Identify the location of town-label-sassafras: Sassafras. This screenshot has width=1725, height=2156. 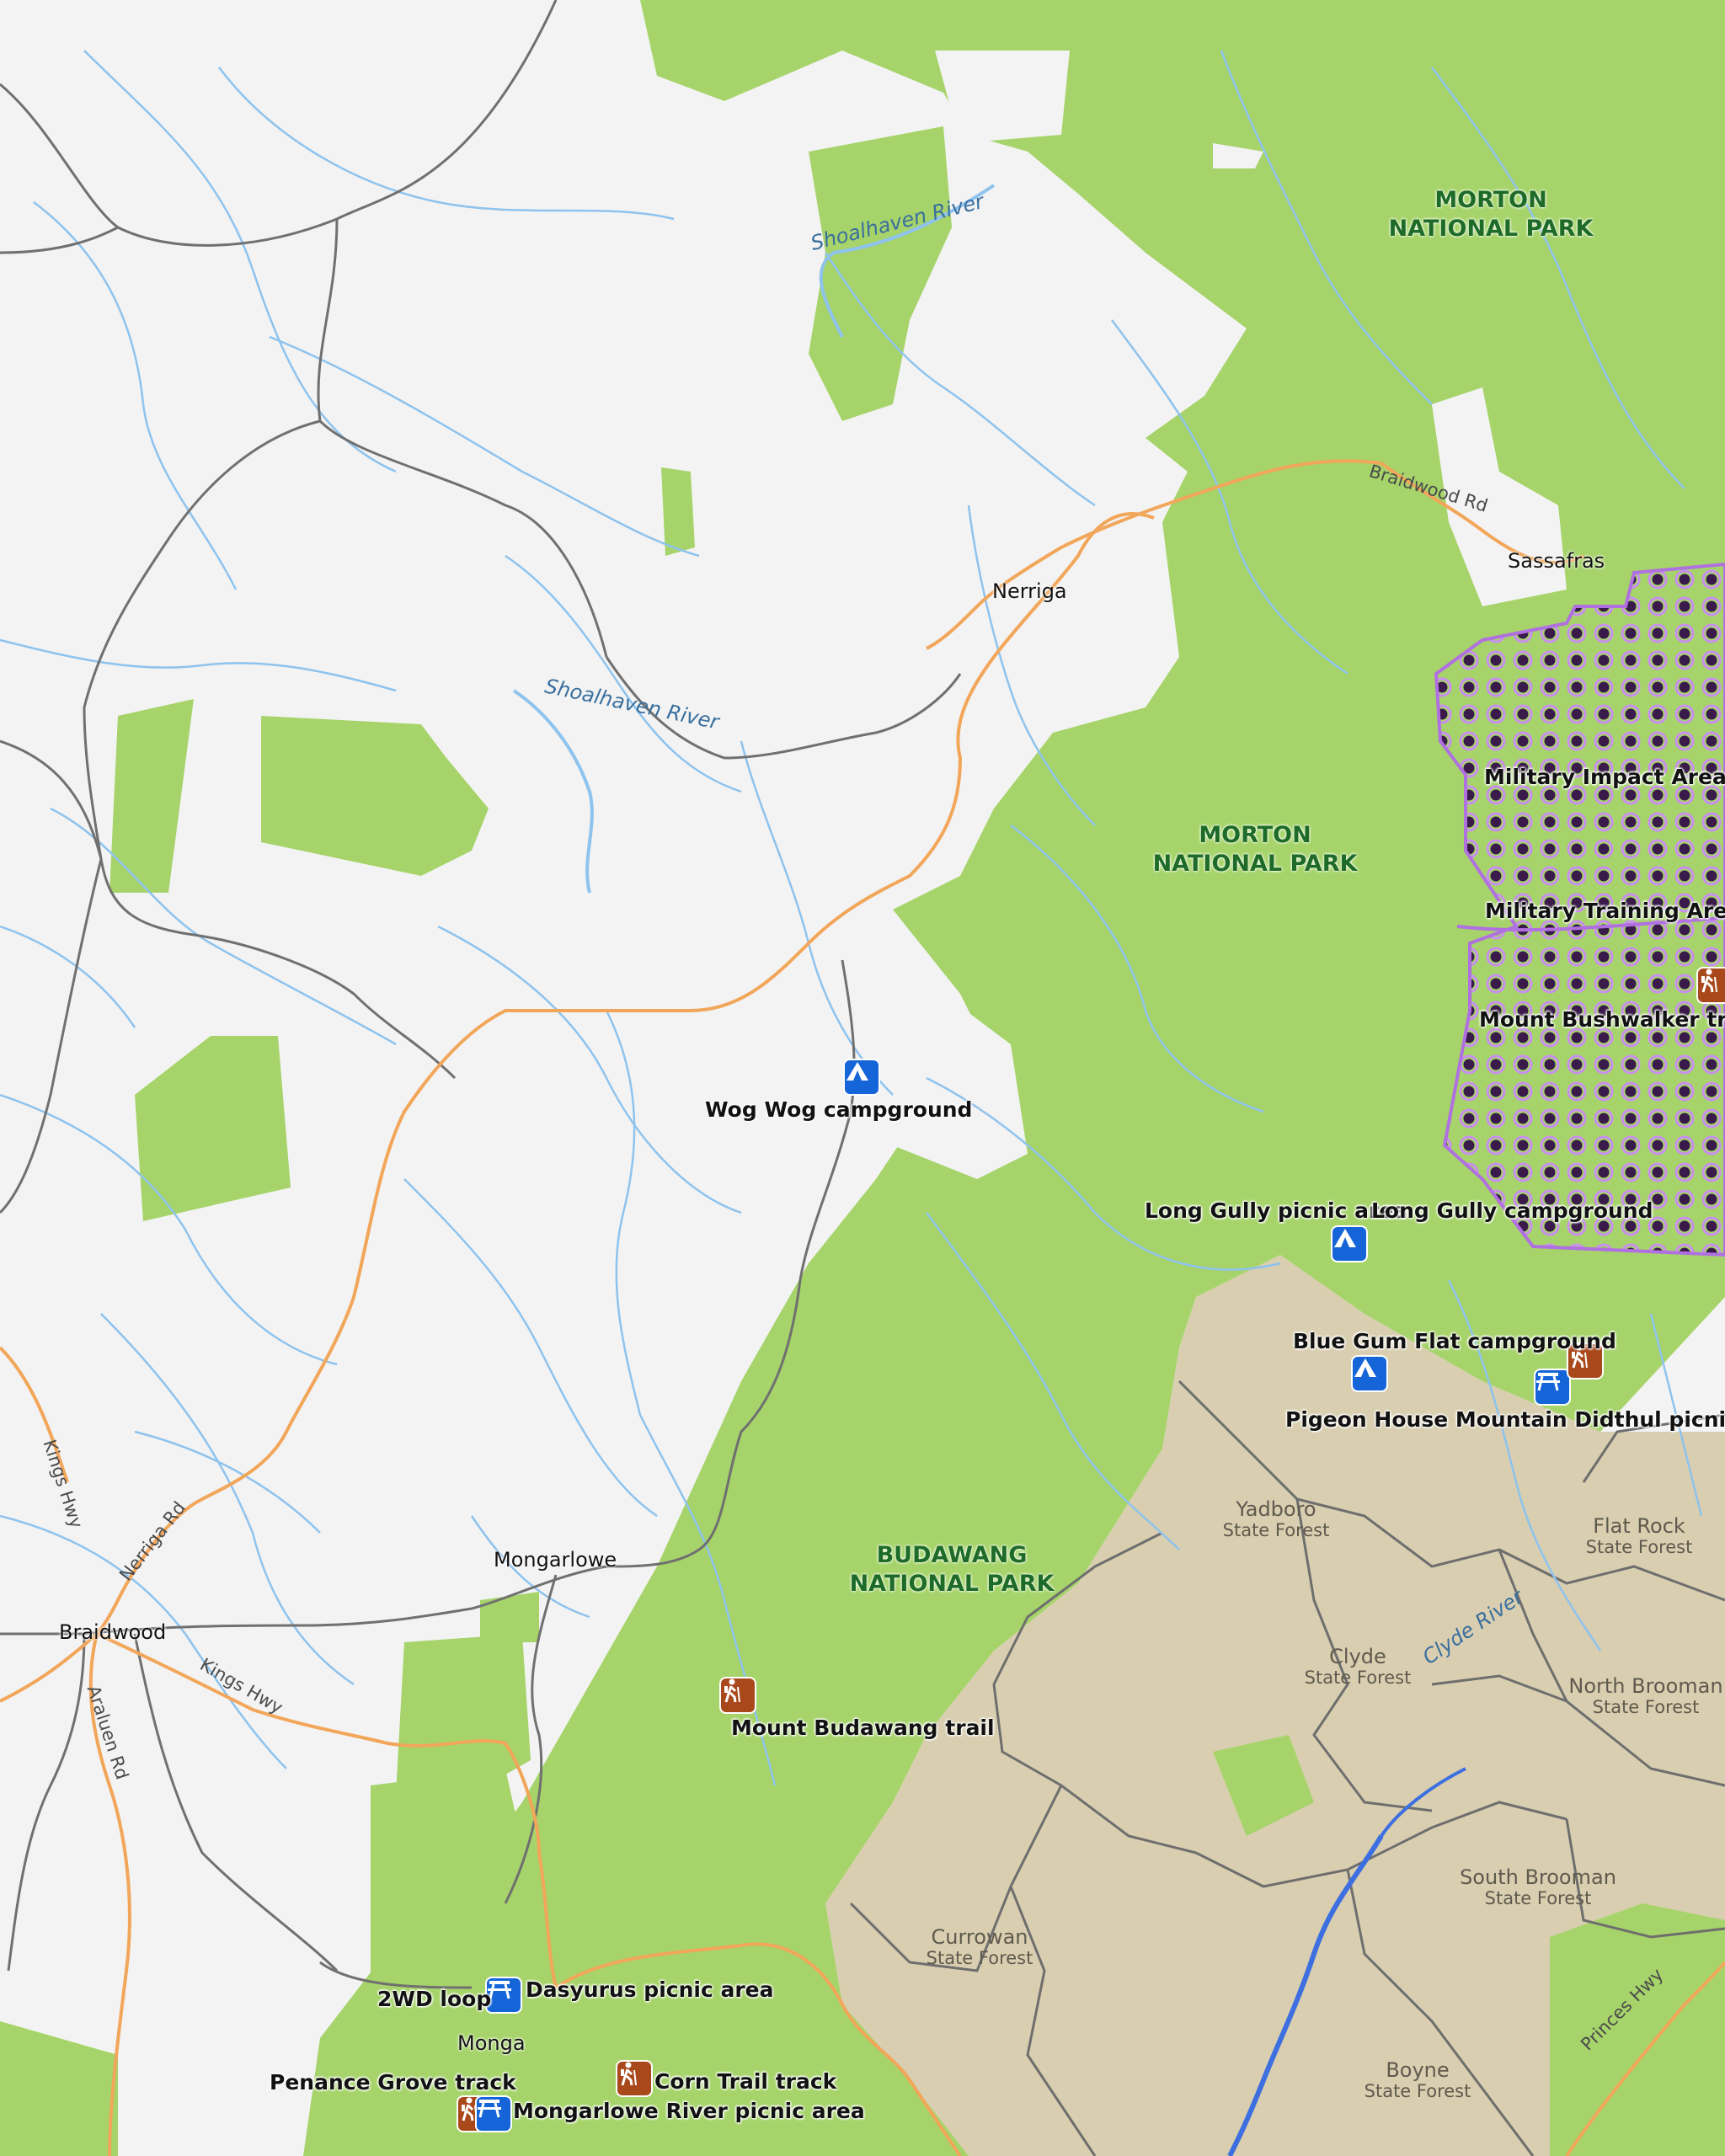
(1556, 561).